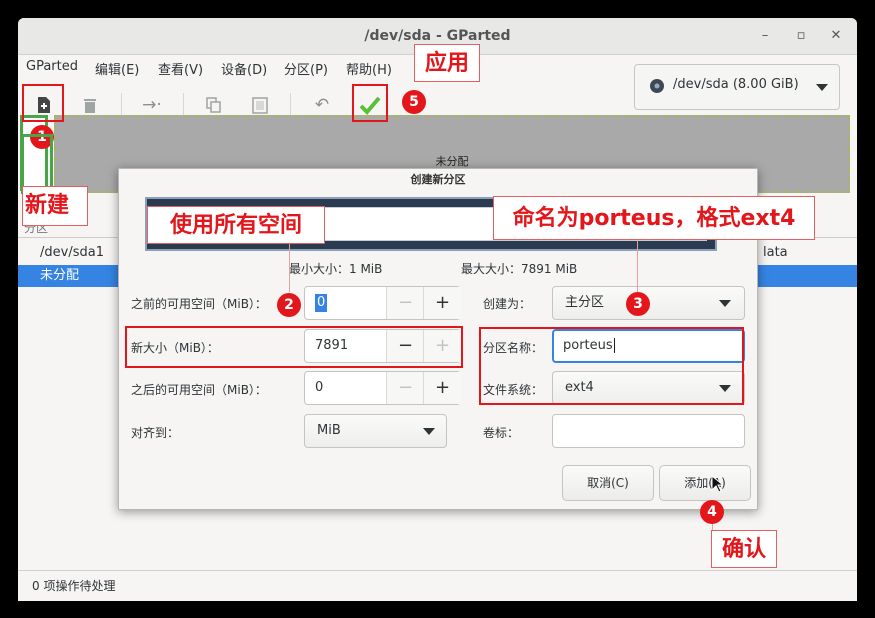  Describe the element at coordinates (319, 388) in the screenshot. I see `free-after-value: 0` at that location.